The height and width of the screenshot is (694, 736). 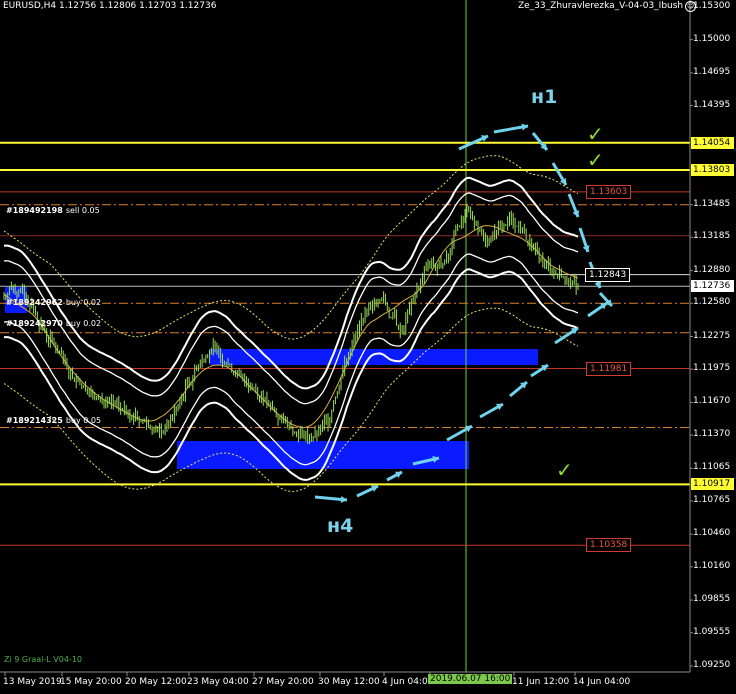 What do you see at coordinates (283, 682) in the screenshot?
I see `time-axis-label: 27 May 20:00` at bounding box center [283, 682].